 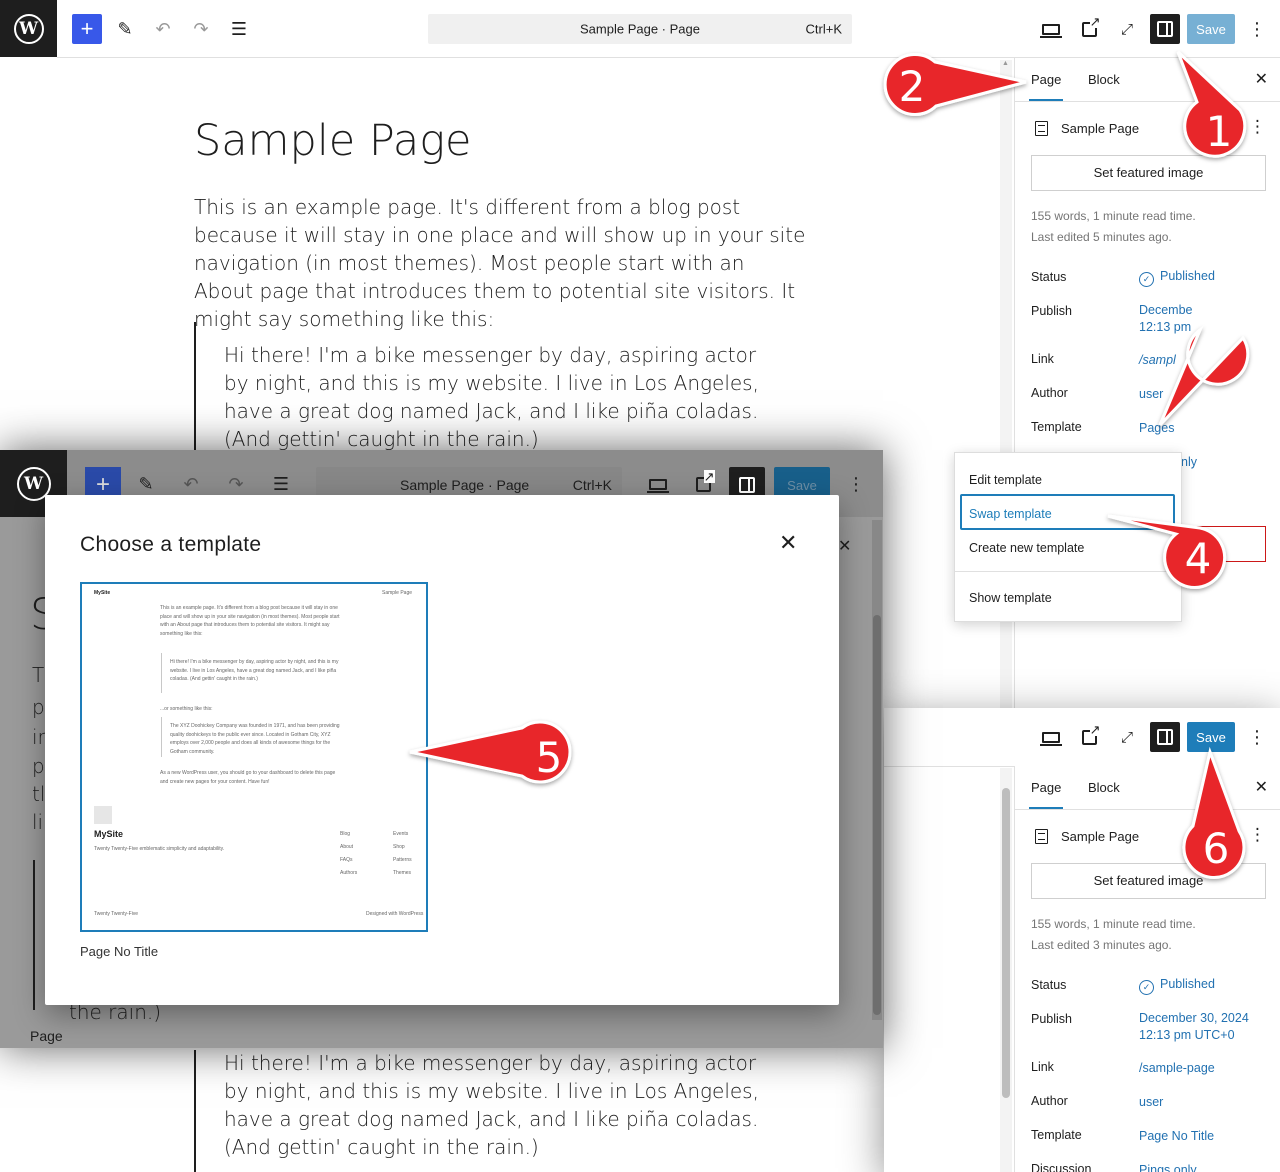 I want to click on last-edited: Last edited 3 minutes ago., so click(x=1101, y=945).